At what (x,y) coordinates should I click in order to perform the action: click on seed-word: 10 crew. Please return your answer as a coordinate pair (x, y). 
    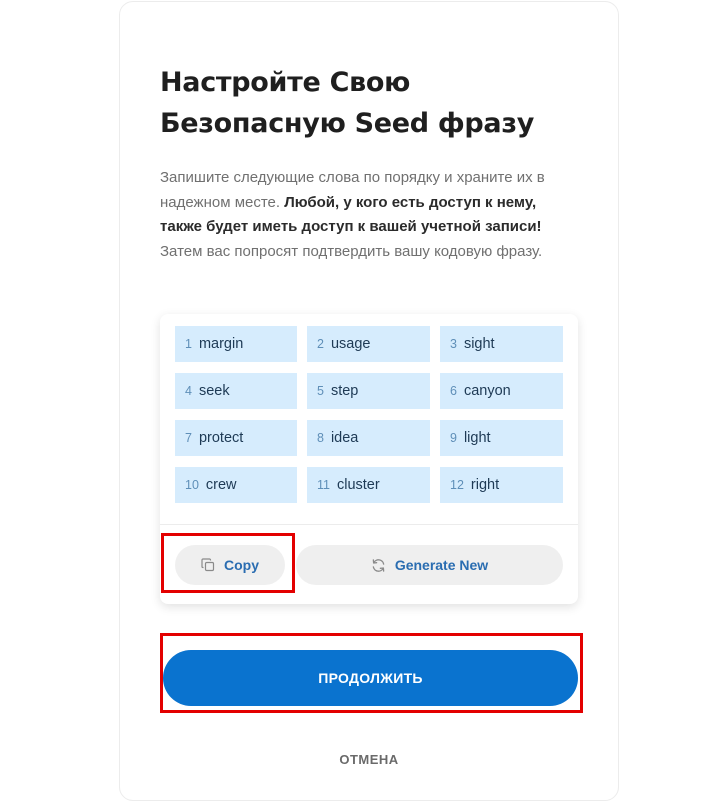
    Looking at the image, I should click on (236, 485).